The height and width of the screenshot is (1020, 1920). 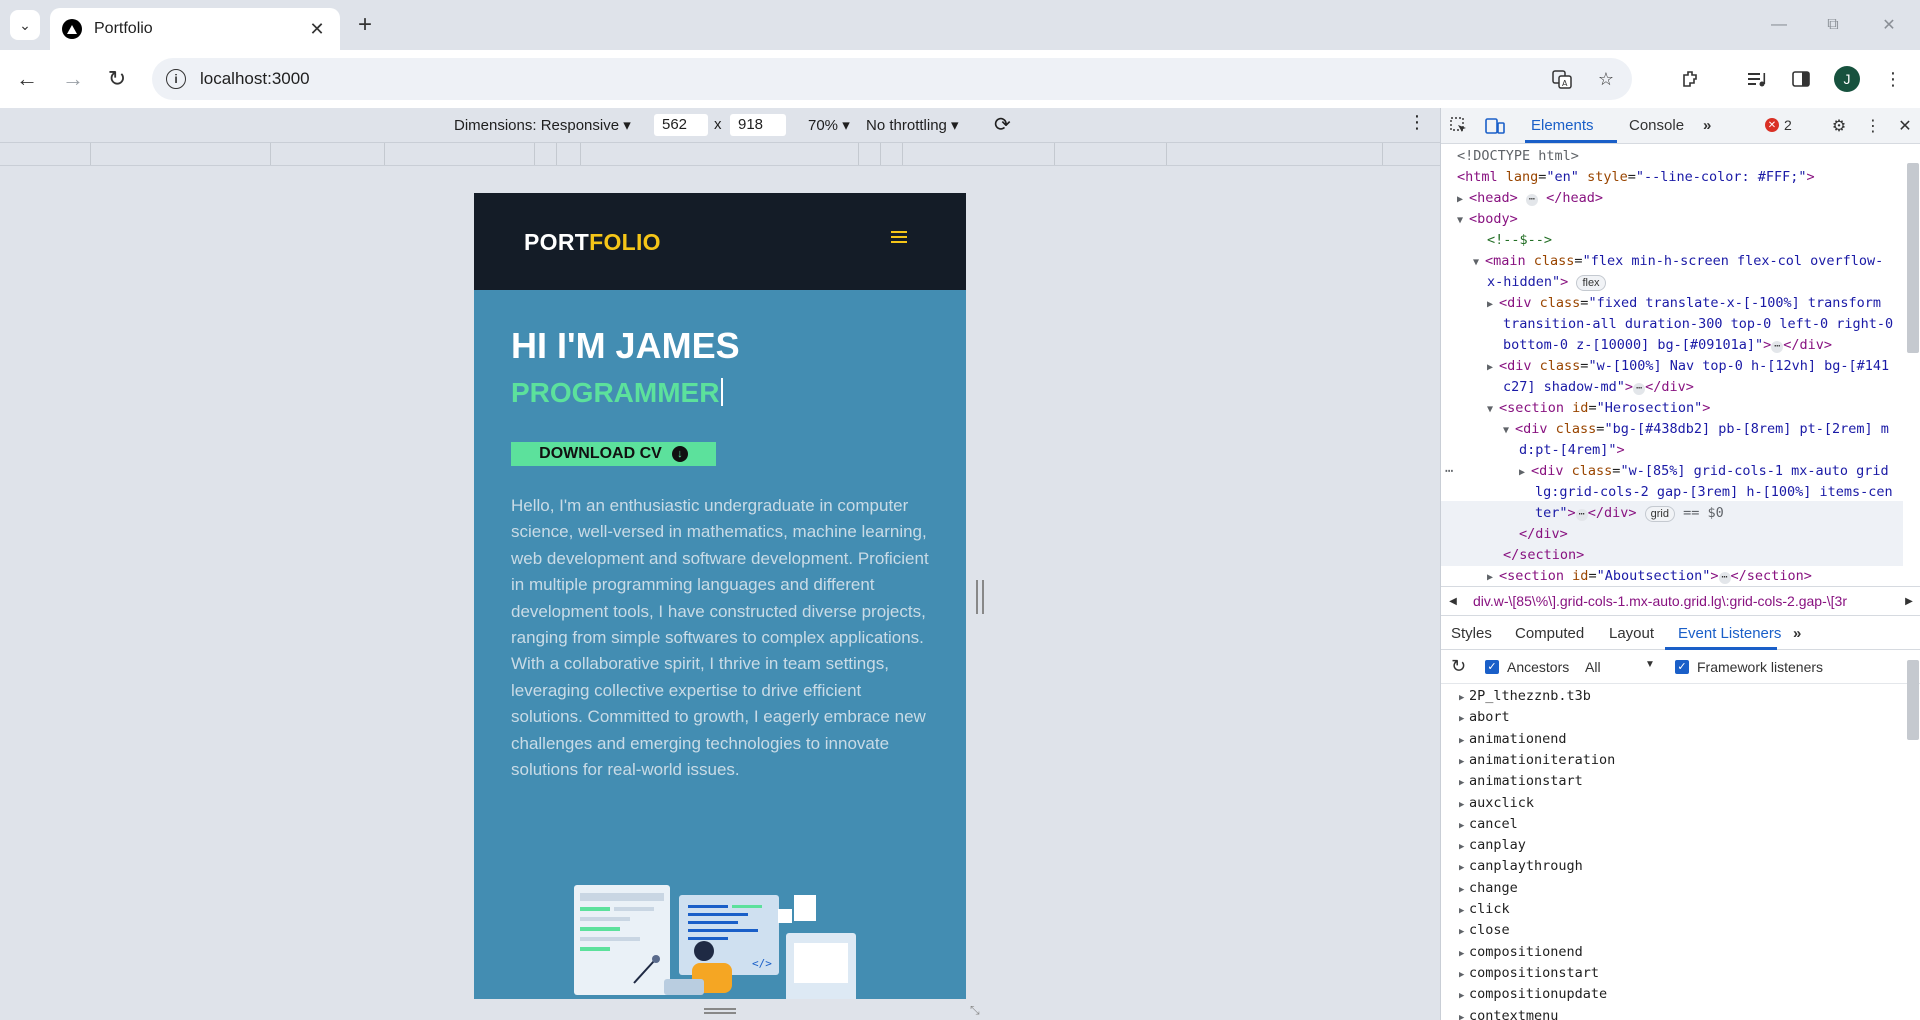 I want to click on dom-comment: <!--$-->, so click(x=1519, y=240).